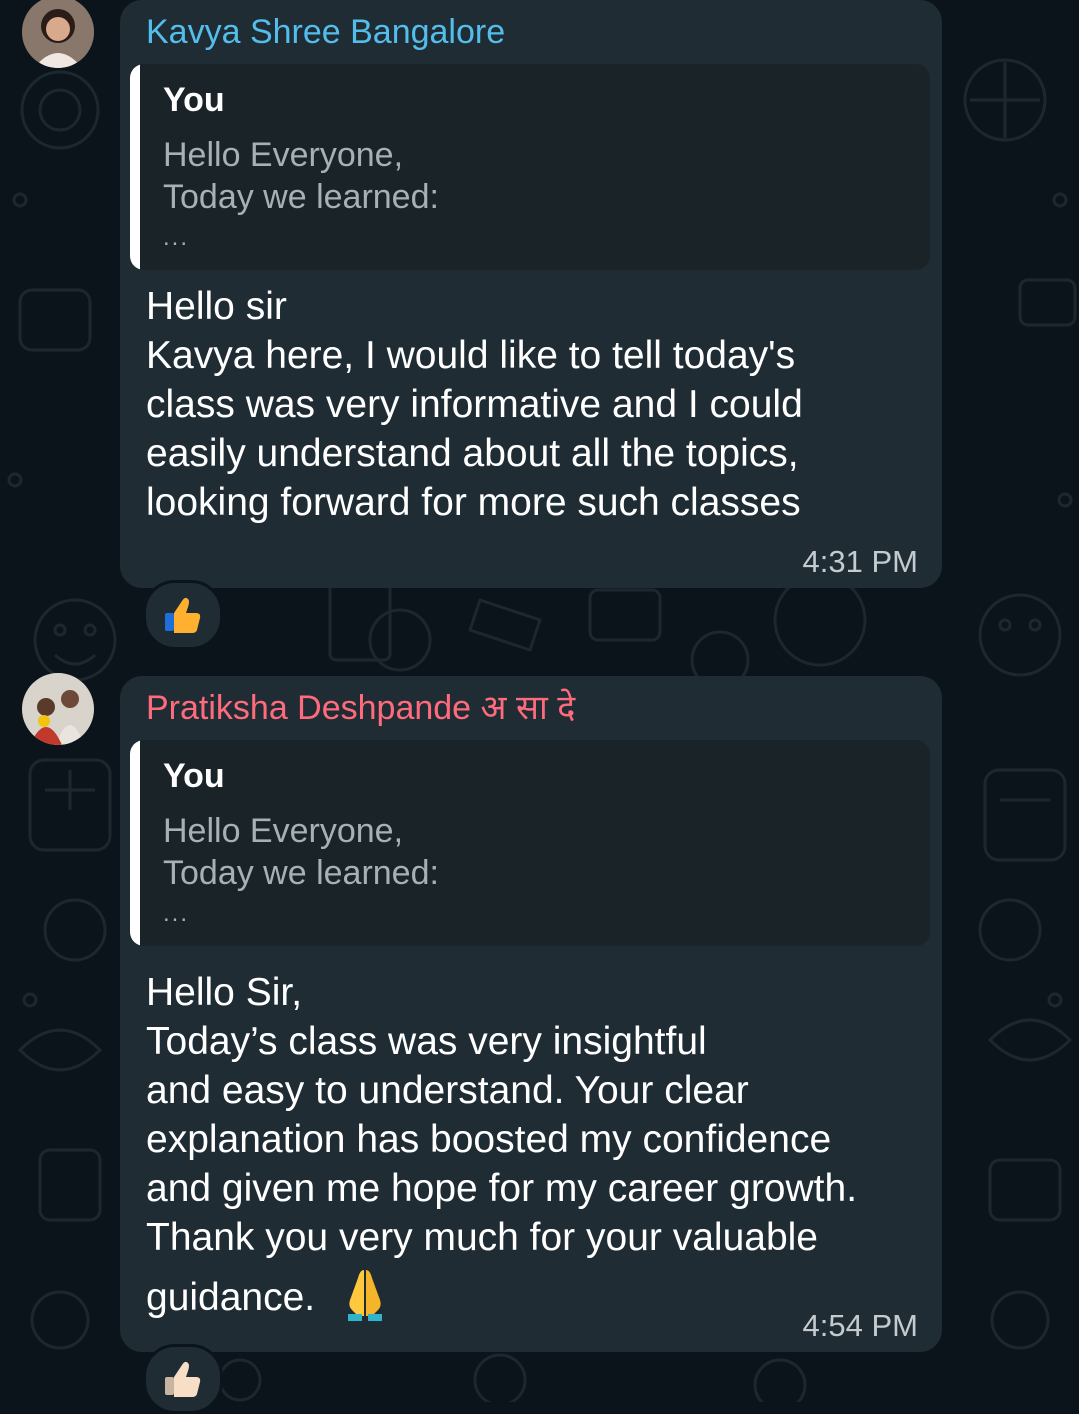 This screenshot has width=1079, height=1414. Describe the element at coordinates (325, 32) in the screenshot. I see `sender-name: Kavya Shree Bangalore` at that location.